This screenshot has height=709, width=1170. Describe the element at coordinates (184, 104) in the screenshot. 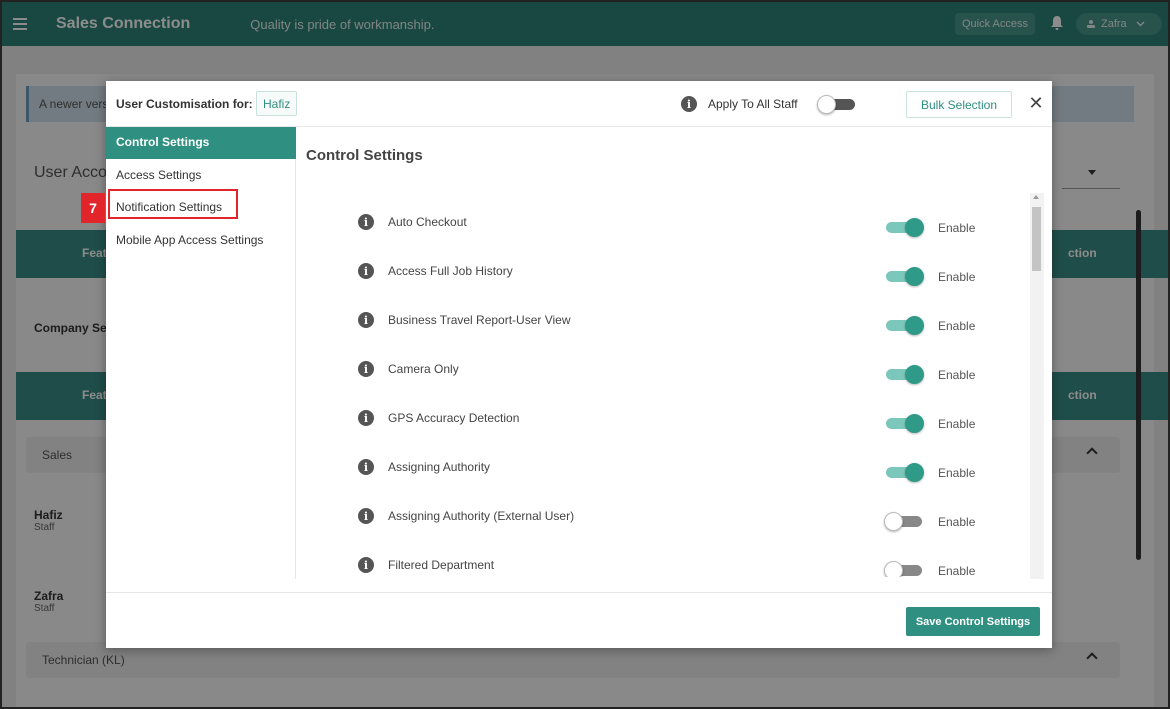

I see `modal-header-label: User Customisation for:` at that location.